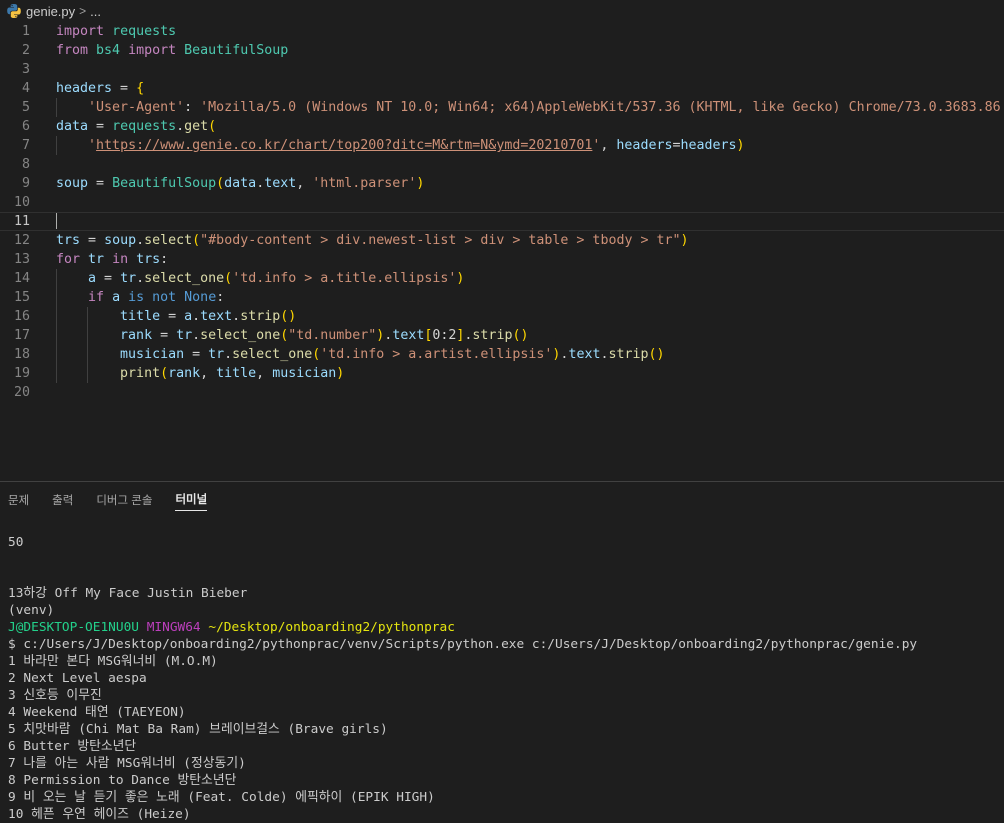  I want to click on line-number: 5, so click(25, 107).